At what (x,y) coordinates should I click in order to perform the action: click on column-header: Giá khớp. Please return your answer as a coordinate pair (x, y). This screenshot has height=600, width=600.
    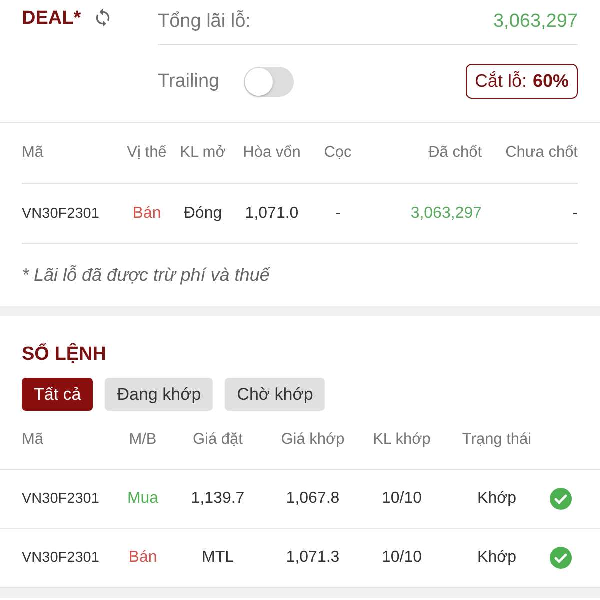
    Looking at the image, I should click on (313, 440).